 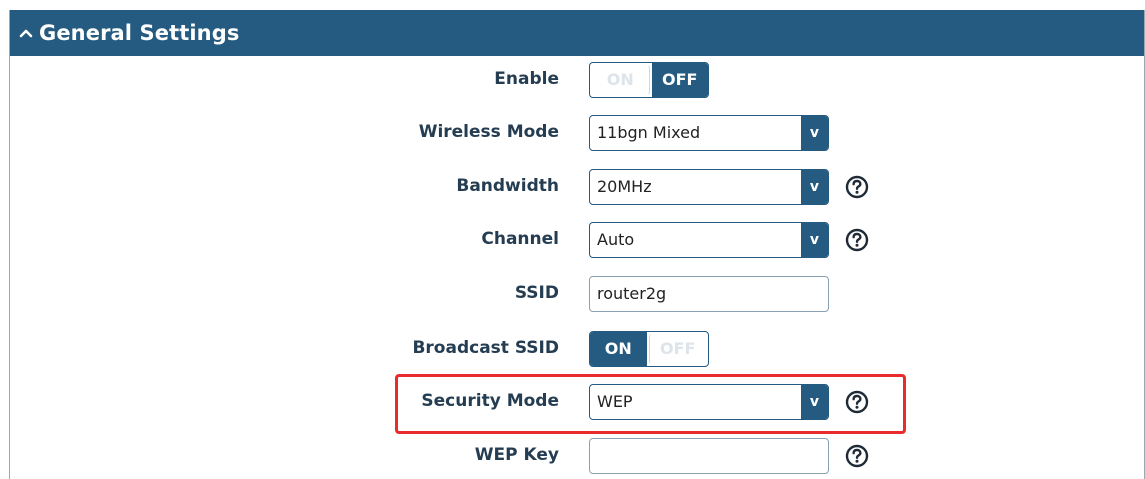 I want to click on enable-label: Enable, so click(x=526, y=79).